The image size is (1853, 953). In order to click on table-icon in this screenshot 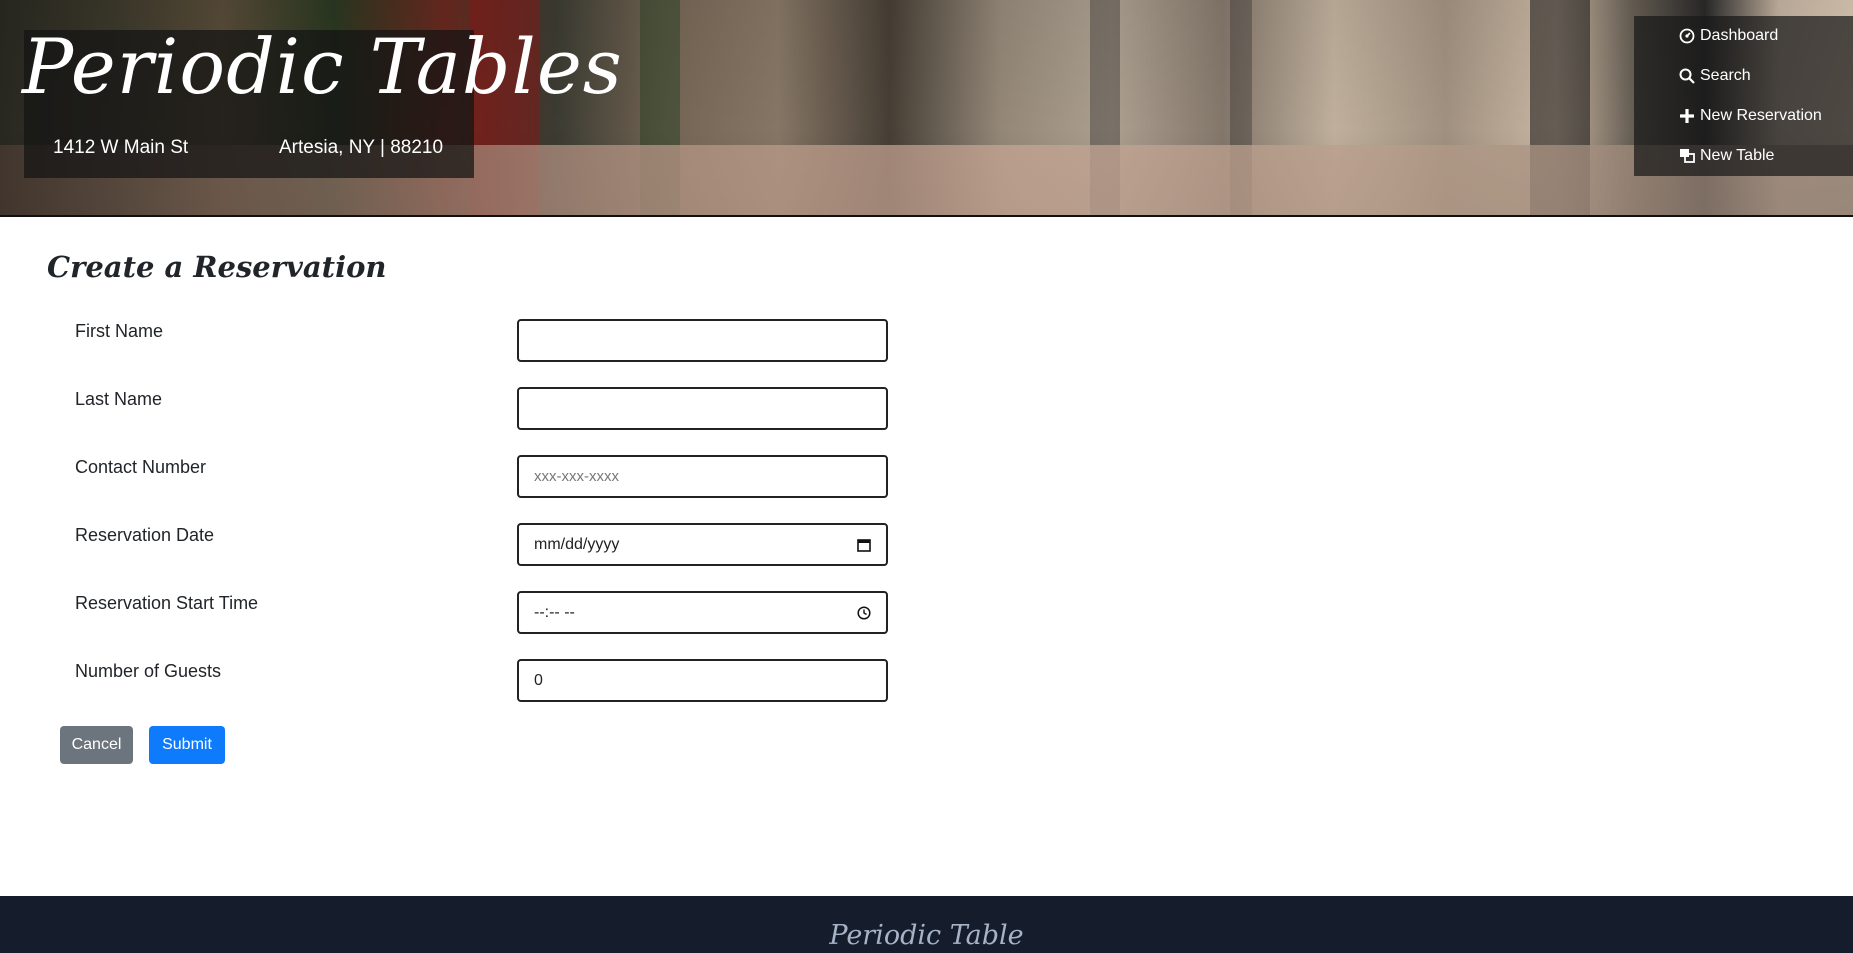, I will do `click(1687, 156)`.